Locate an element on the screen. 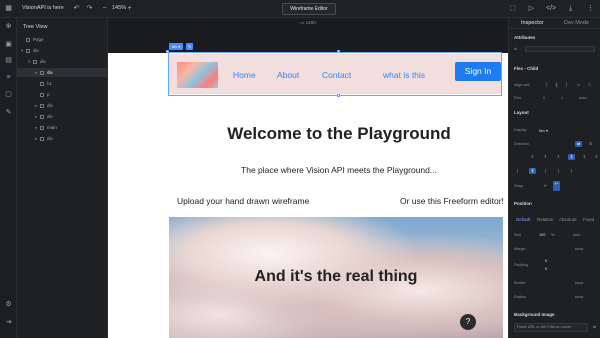 This screenshot has width=600, height=338. position-tab-absolute: Absolute is located at coordinates (568, 219).